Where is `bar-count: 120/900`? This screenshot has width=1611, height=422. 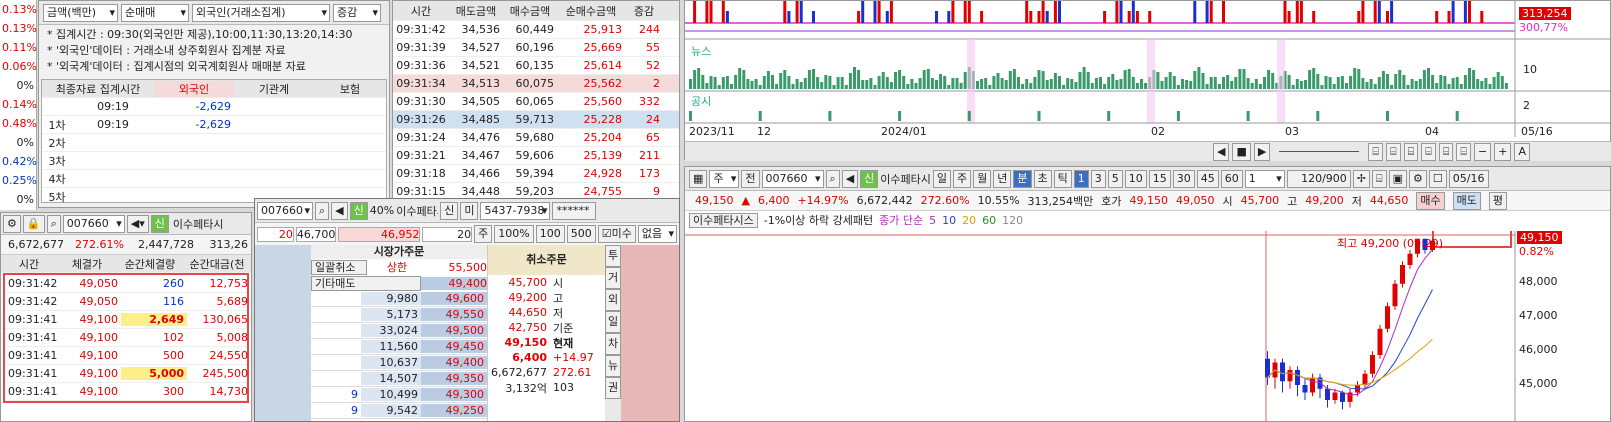
bar-count: 120/900 is located at coordinates (1318, 178).